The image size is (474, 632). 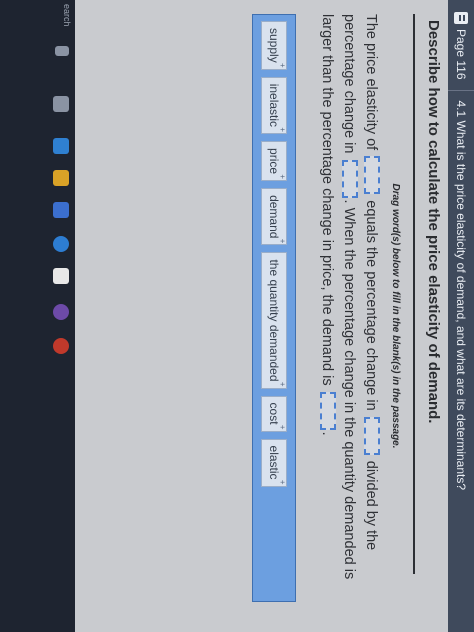 I want to click on edge-icon, so click(x=61, y=146).